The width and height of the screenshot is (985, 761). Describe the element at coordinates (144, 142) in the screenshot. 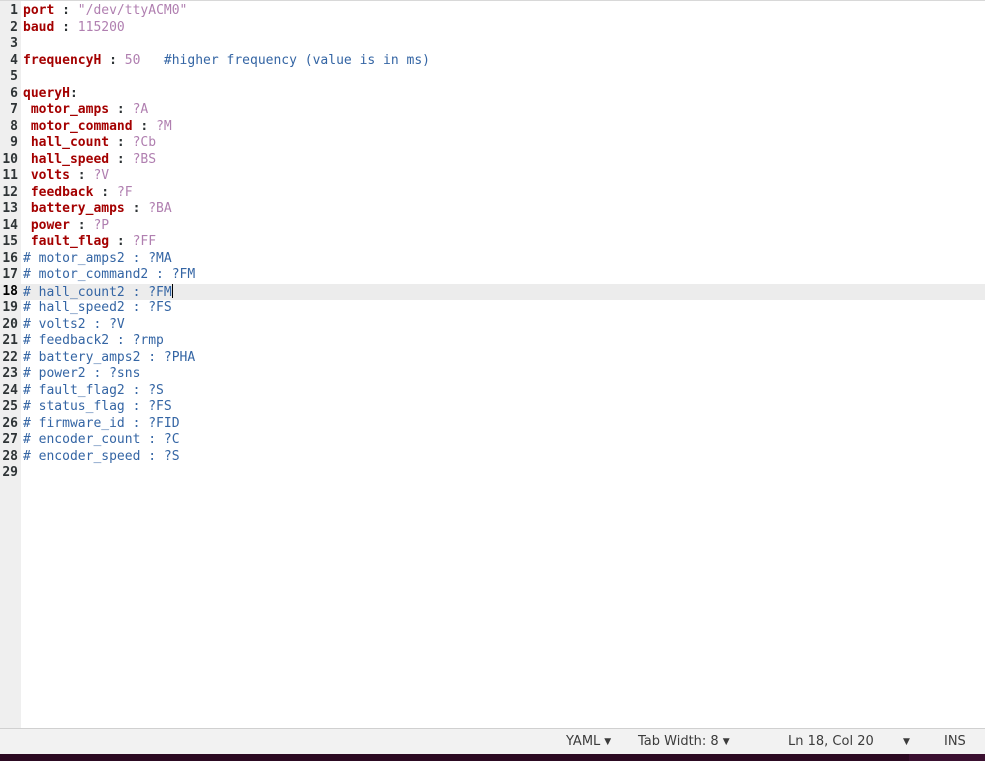

I see `yaml-value: ?Cb` at that location.